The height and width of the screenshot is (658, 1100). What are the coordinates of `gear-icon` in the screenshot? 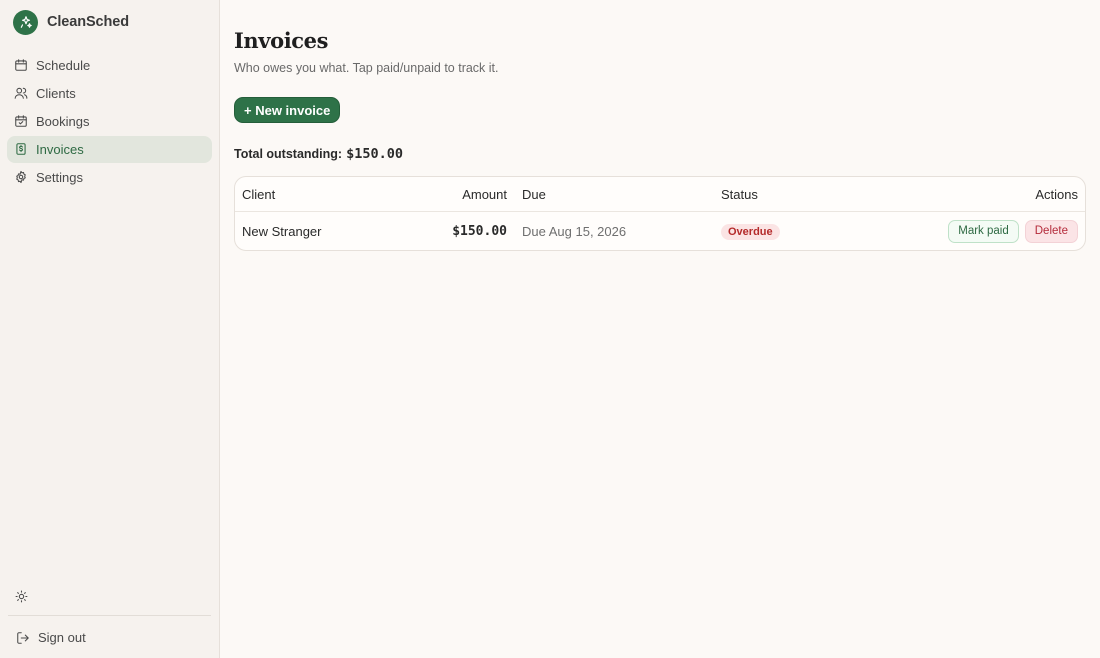 It's located at (21, 177).